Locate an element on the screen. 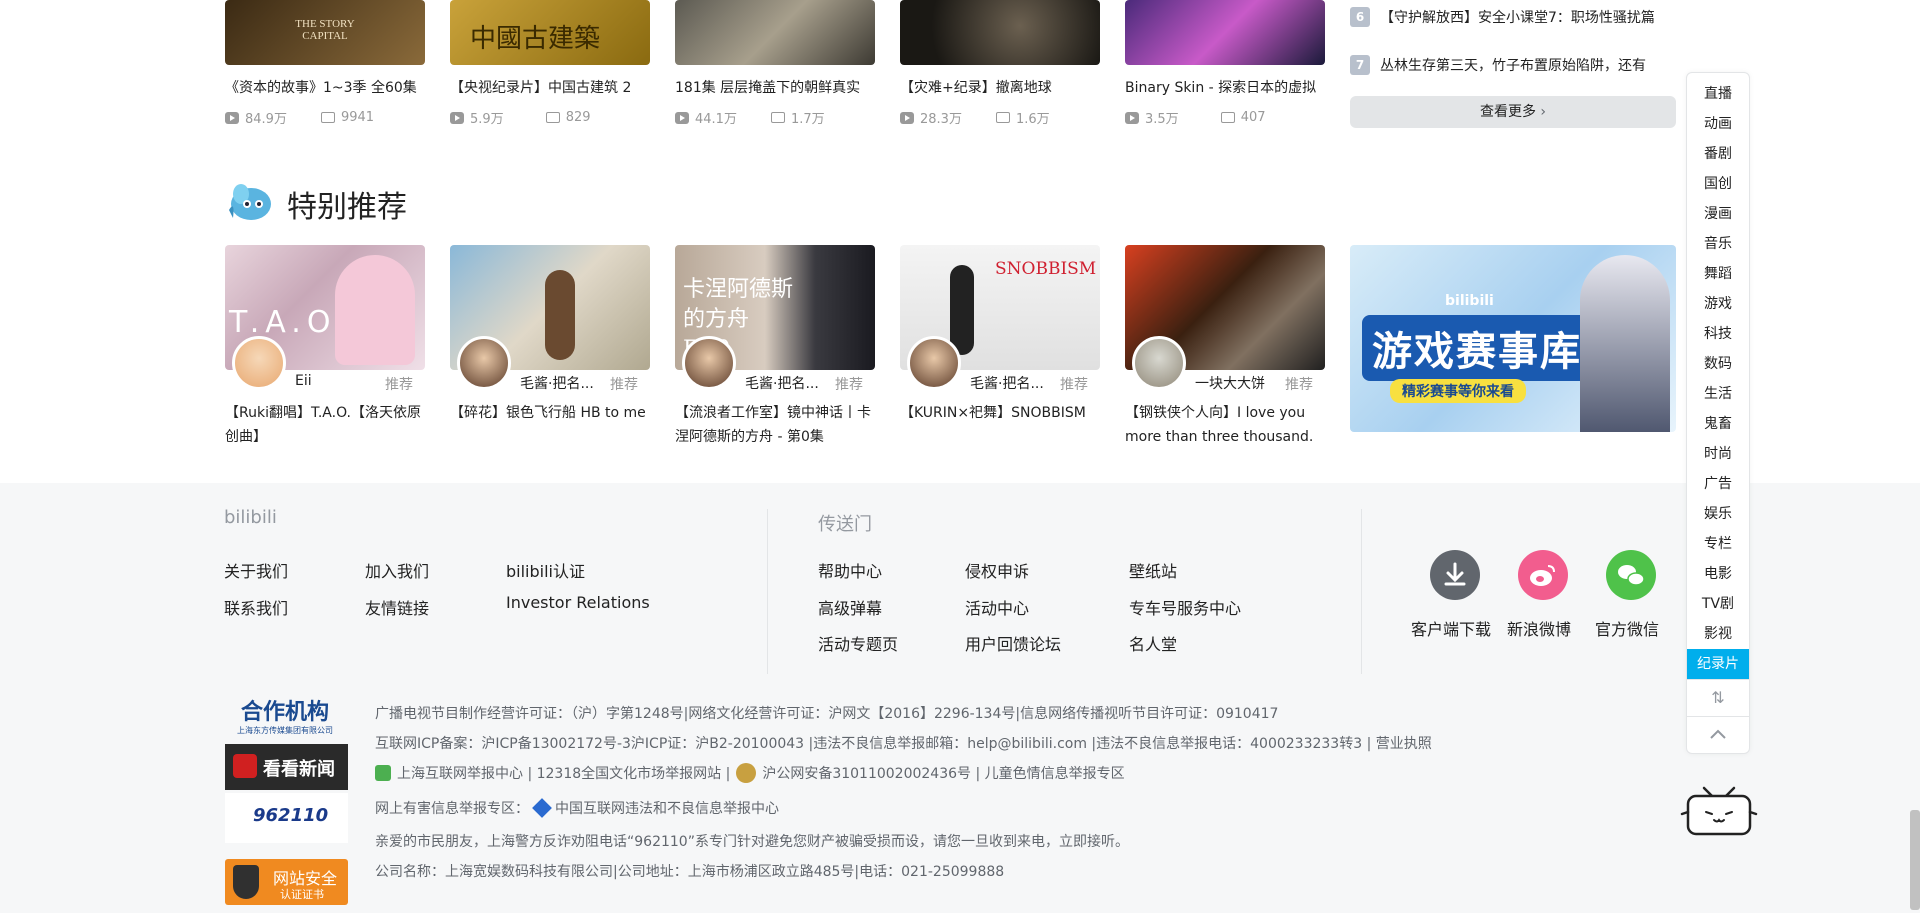 This screenshot has width=1920, height=913. weibo-label: 新浪微博 is located at coordinates (1539, 628).